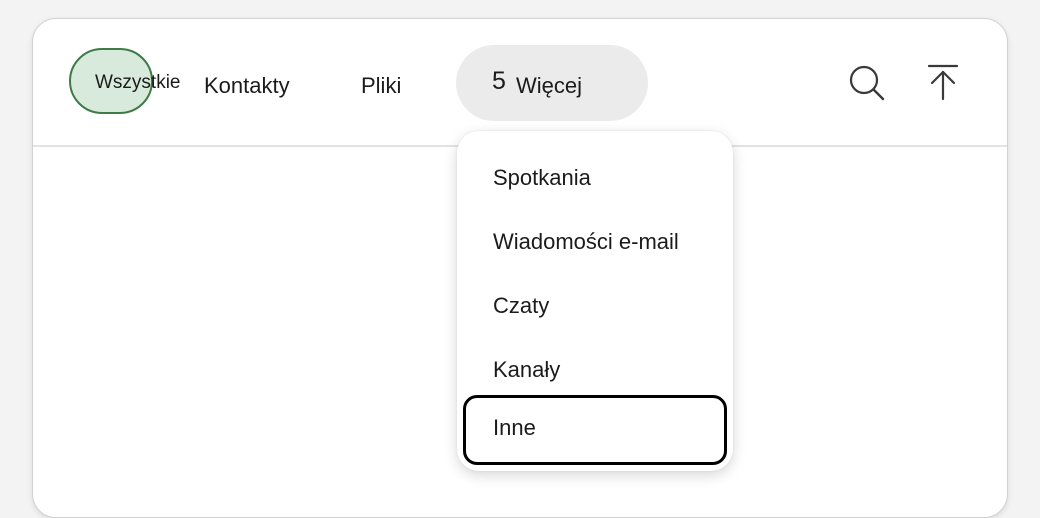  What do you see at coordinates (527, 369) in the screenshot?
I see `menu-item-label: Kanały` at bounding box center [527, 369].